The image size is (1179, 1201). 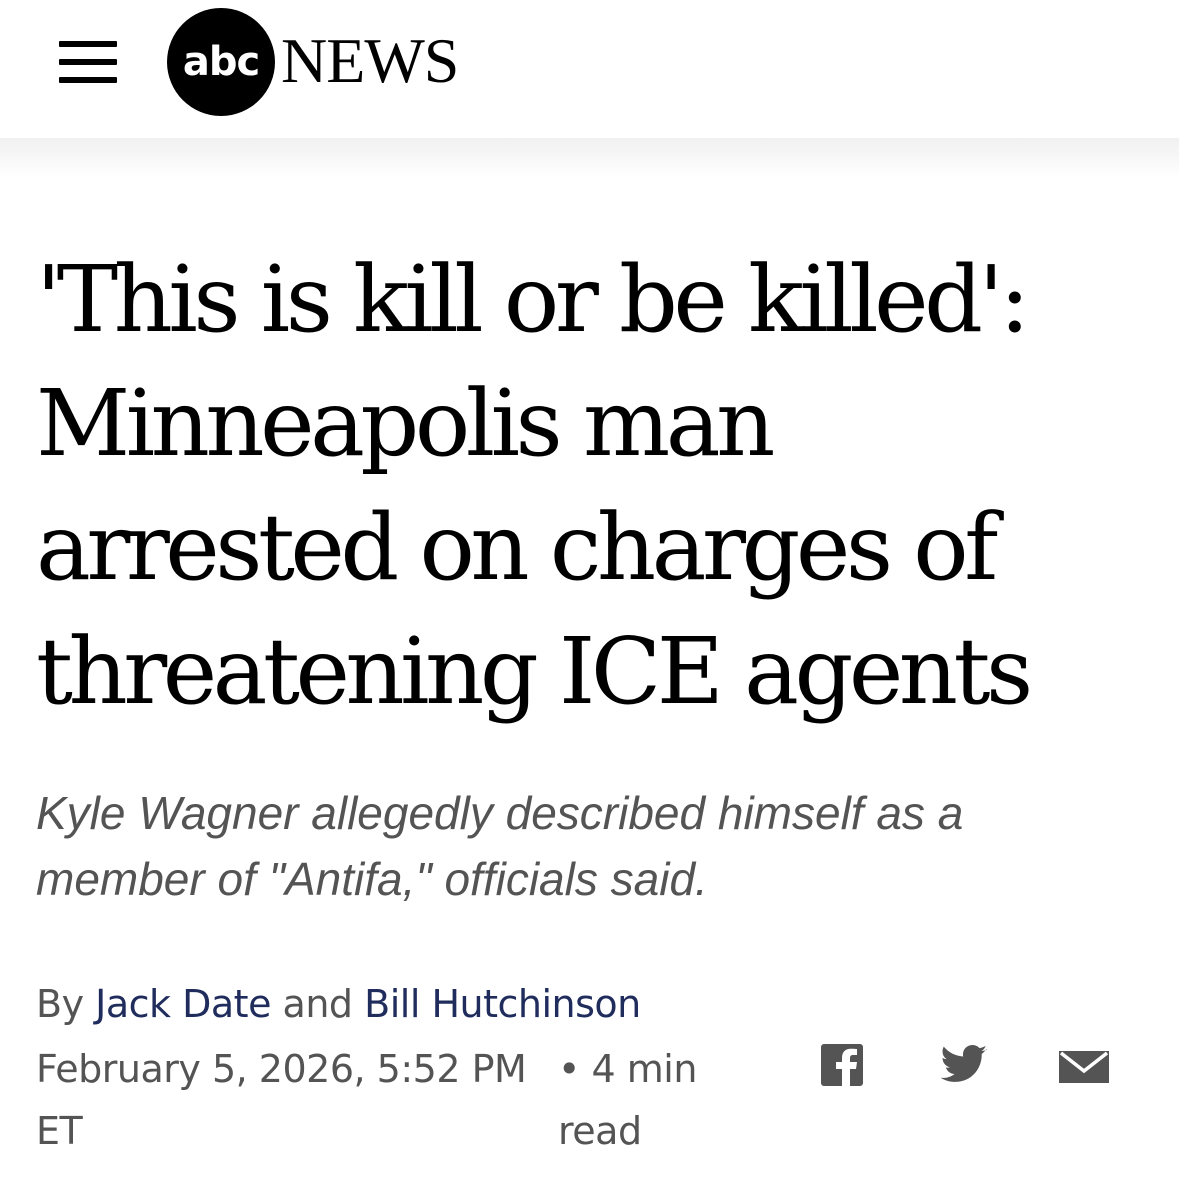 What do you see at coordinates (502, 1004) in the screenshot?
I see `author-link-bill-hutchinson: Bill Hutchinson` at bounding box center [502, 1004].